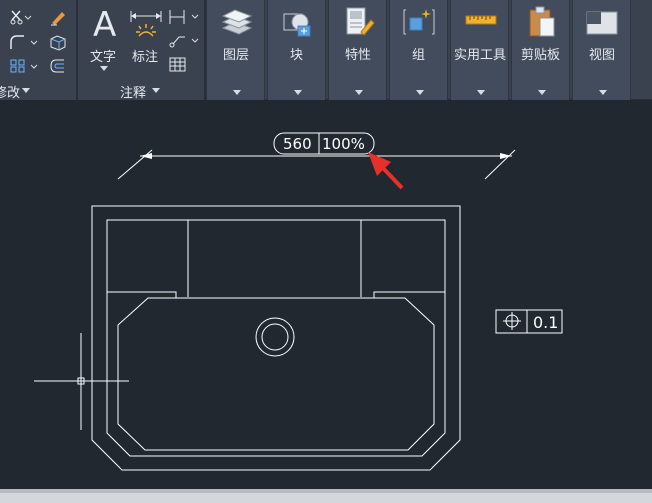 The height and width of the screenshot is (503, 652). I want to click on properties-label: 特性, so click(358, 55).